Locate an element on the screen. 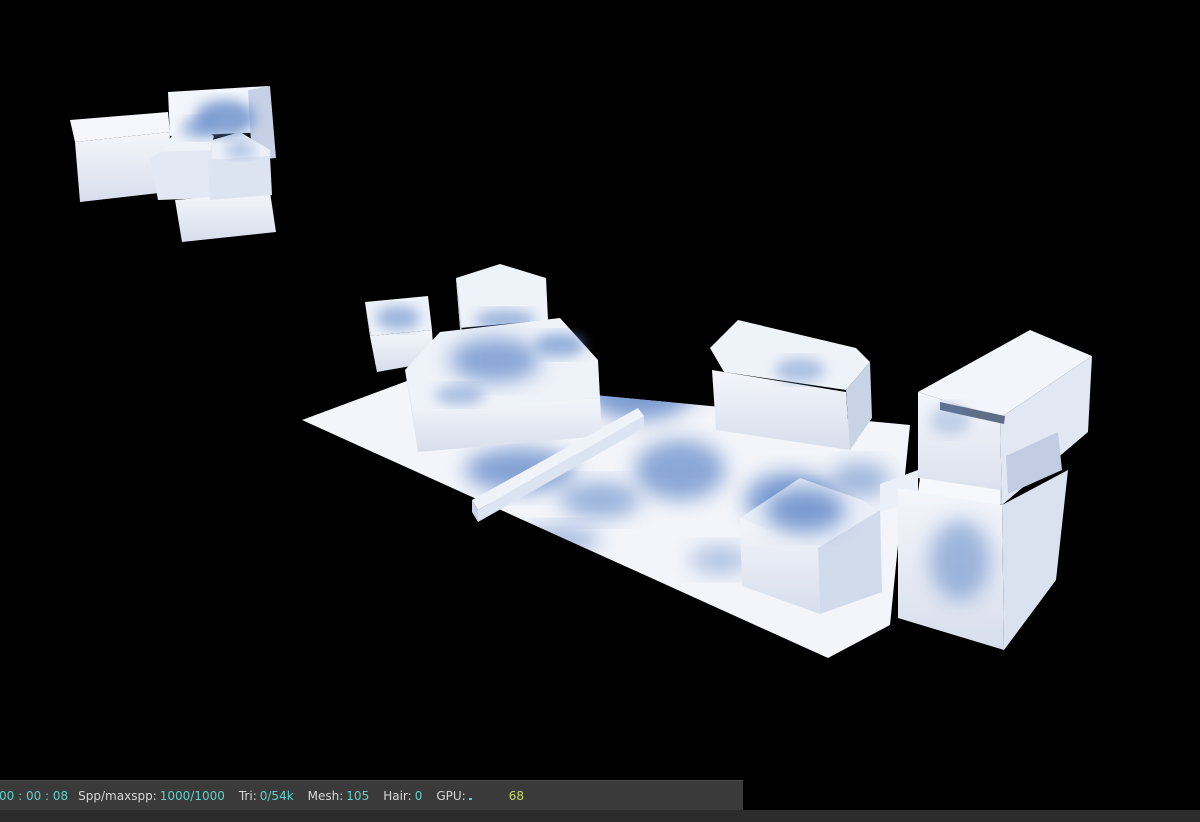 The image size is (1200, 822). gpu-readout: GPU: 68 is located at coordinates (480, 796).